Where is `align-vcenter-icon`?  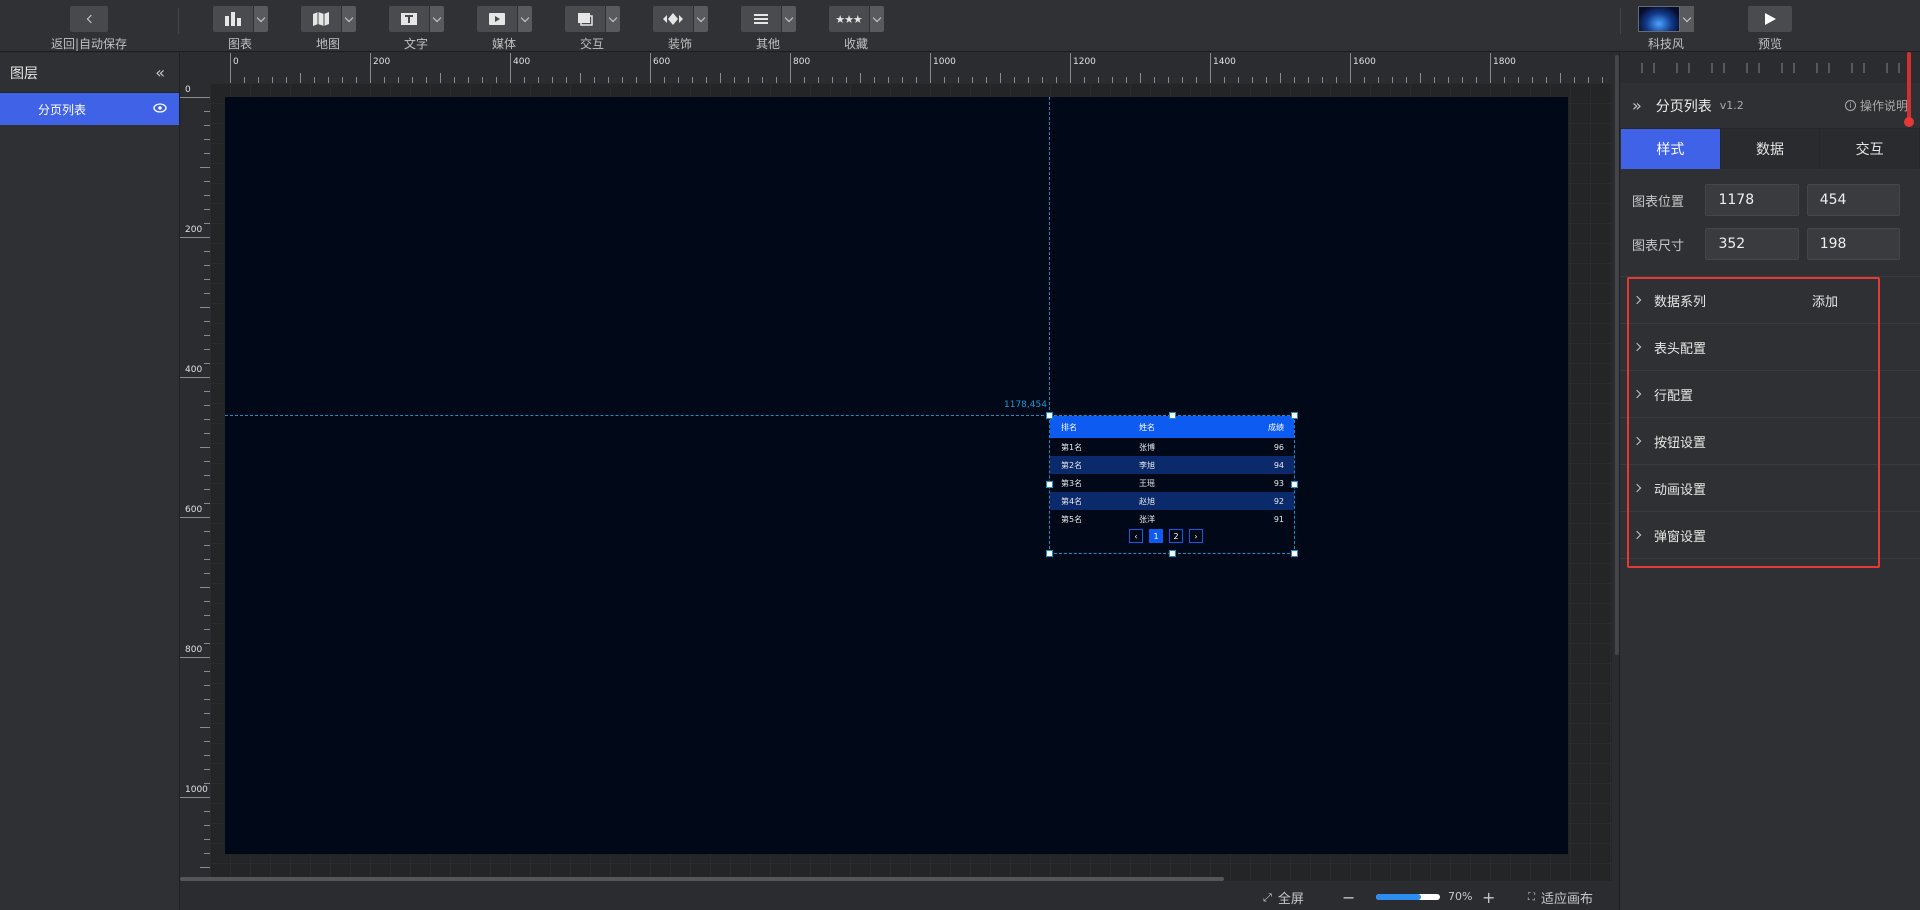 align-vcenter-icon is located at coordinates (1682, 68).